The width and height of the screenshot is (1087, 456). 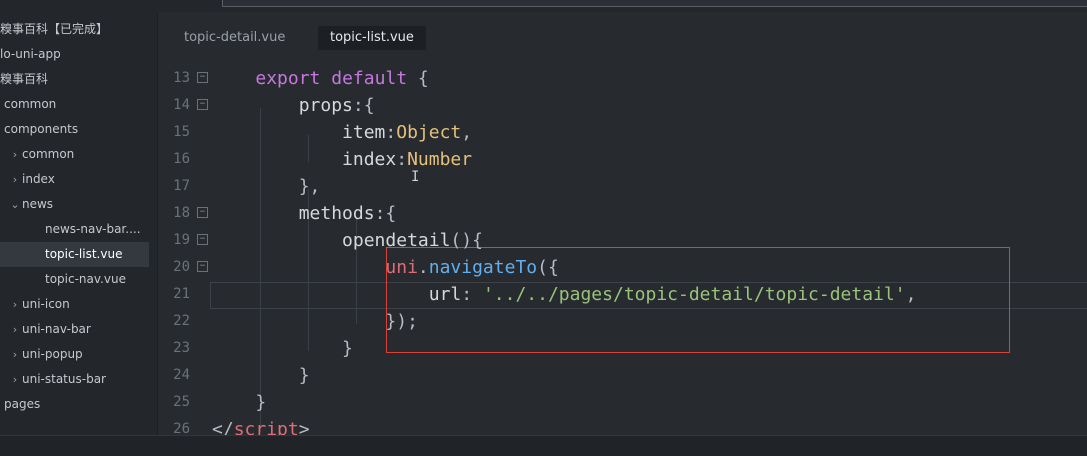 What do you see at coordinates (78, 179) in the screenshot?
I see `tree-item: › index` at bounding box center [78, 179].